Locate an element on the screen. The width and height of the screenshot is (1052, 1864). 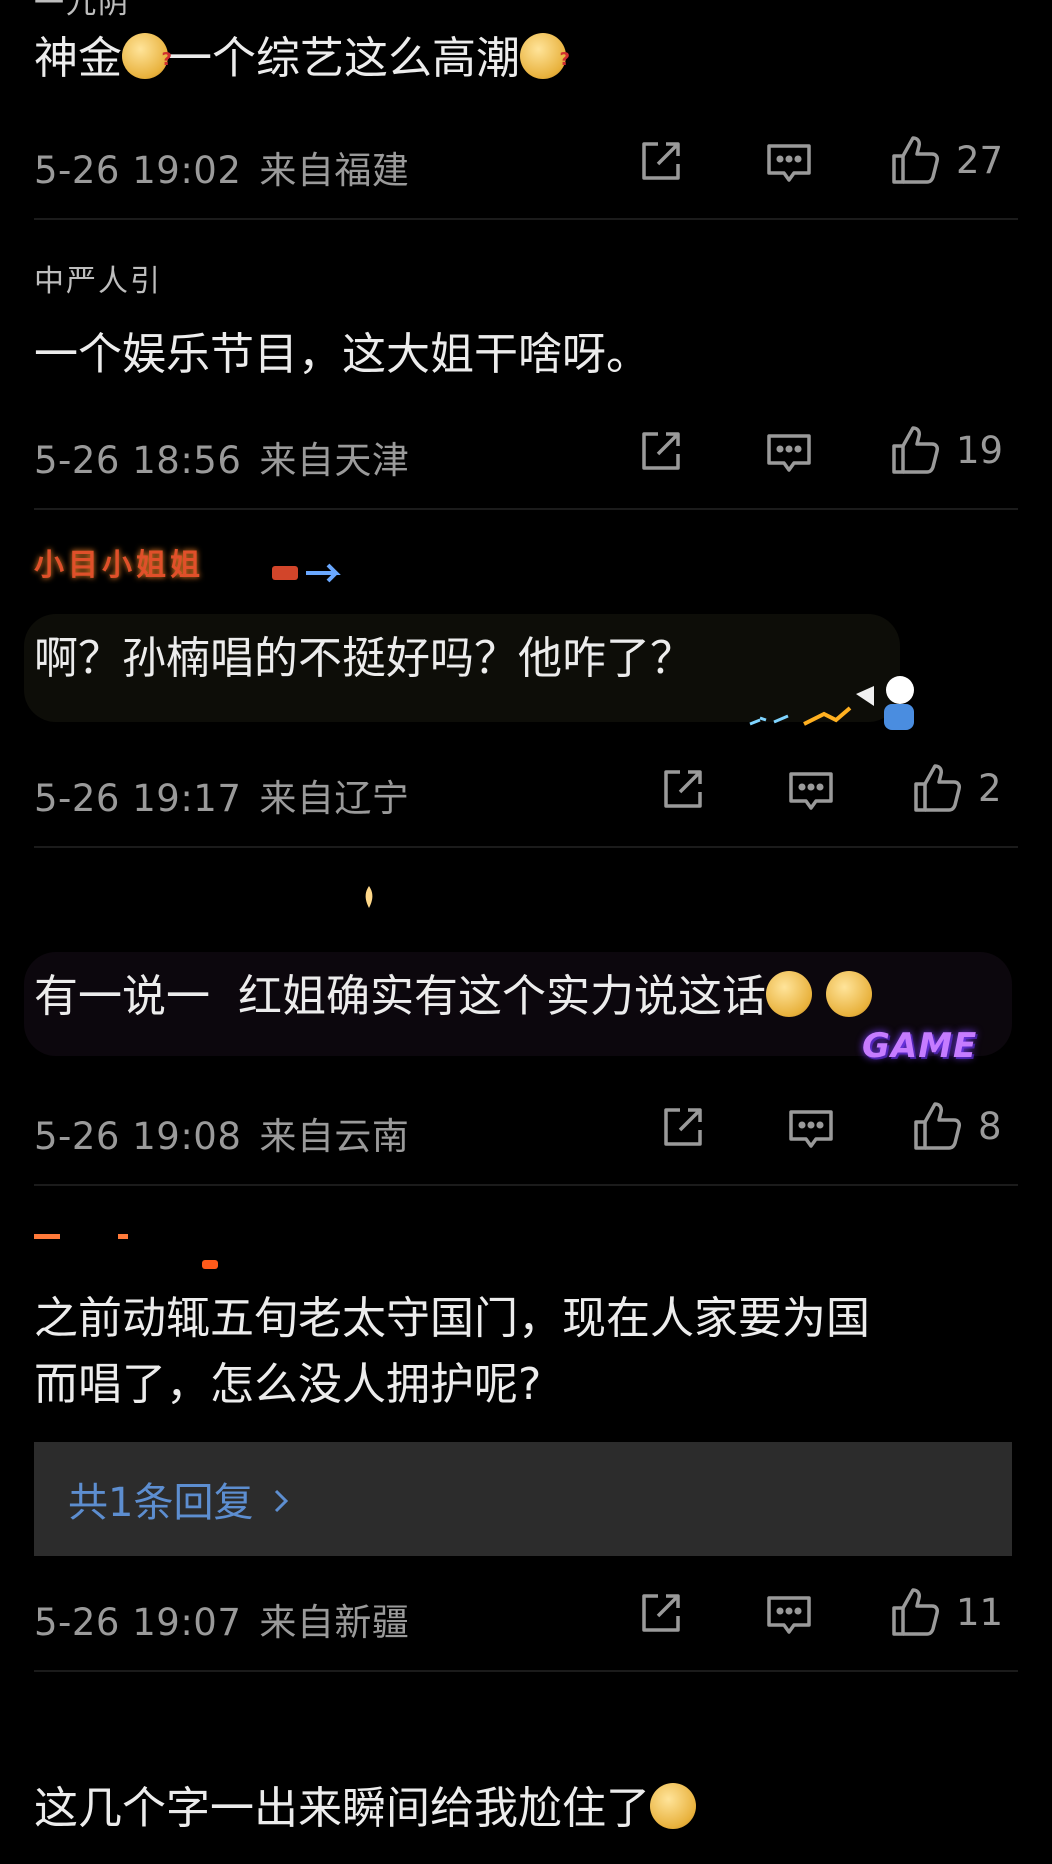
comment-text: 这几个字一出来瞬间给我尬住了 is located at coordinates (524, 1809).